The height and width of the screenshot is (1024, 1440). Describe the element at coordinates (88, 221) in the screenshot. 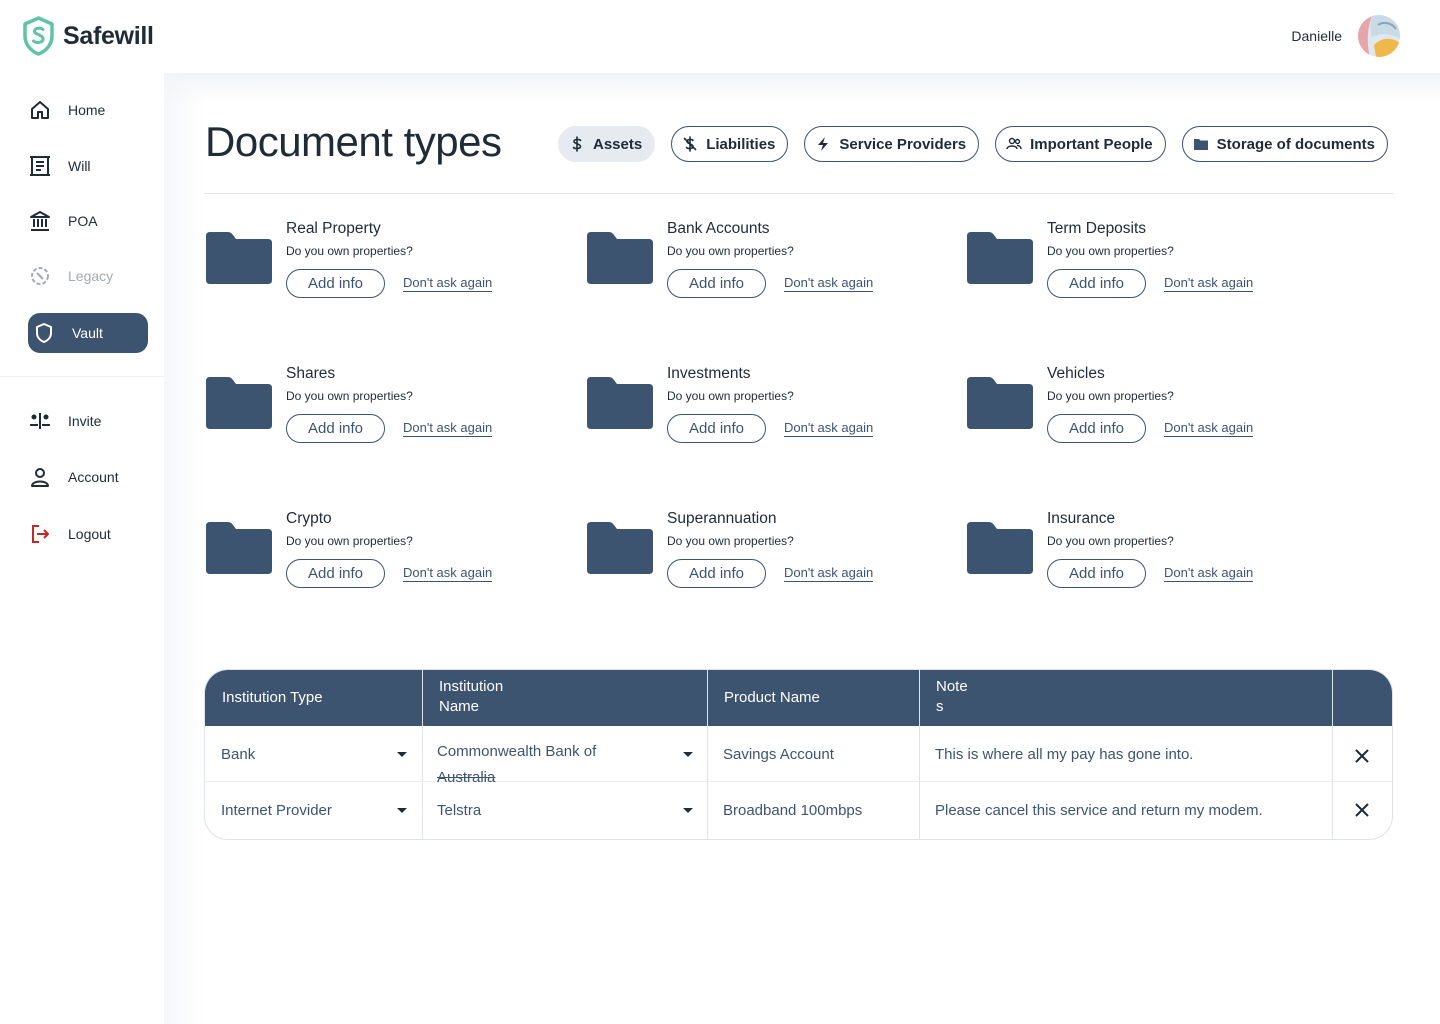

I see `sidebar-item-poa: POA` at that location.